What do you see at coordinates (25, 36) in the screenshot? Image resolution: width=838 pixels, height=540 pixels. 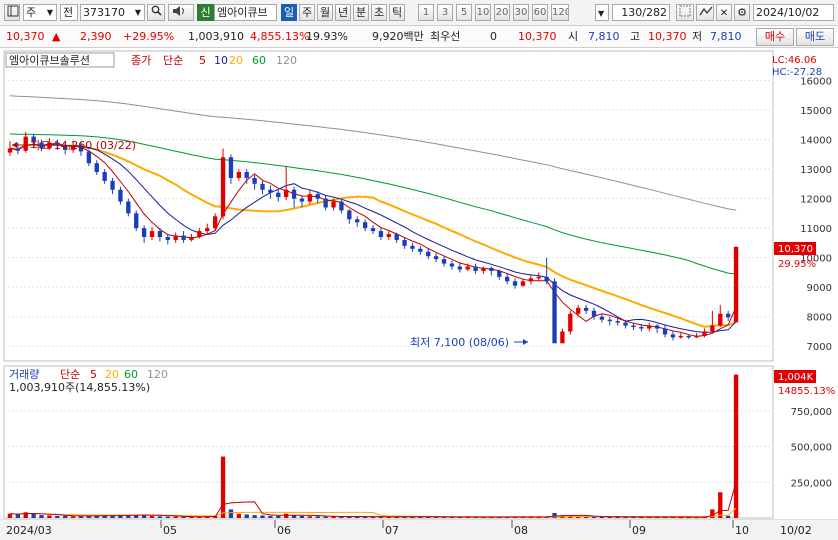 I see `current-price: 10,370` at bounding box center [25, 36].